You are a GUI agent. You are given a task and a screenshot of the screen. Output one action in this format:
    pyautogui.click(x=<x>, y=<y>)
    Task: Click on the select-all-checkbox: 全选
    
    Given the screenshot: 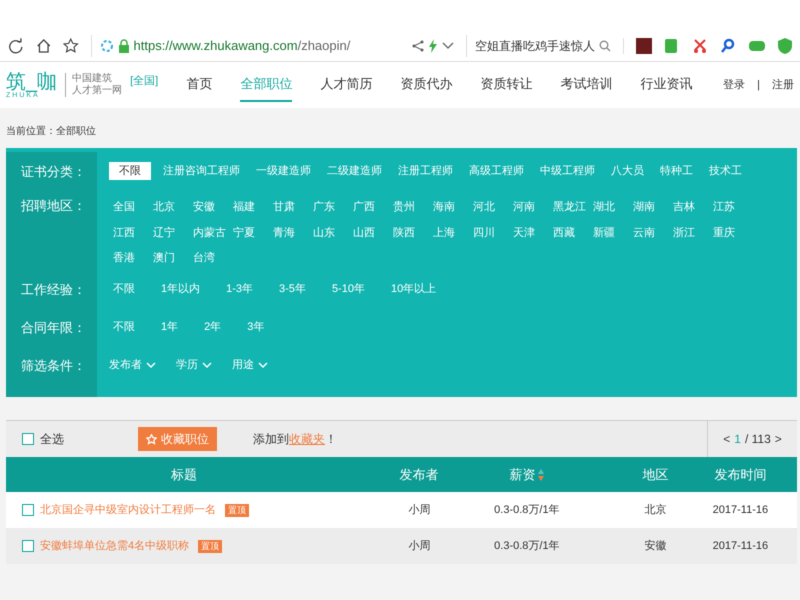 What is the action you would take?
    pyautogui.click(x=43, y=439)
    